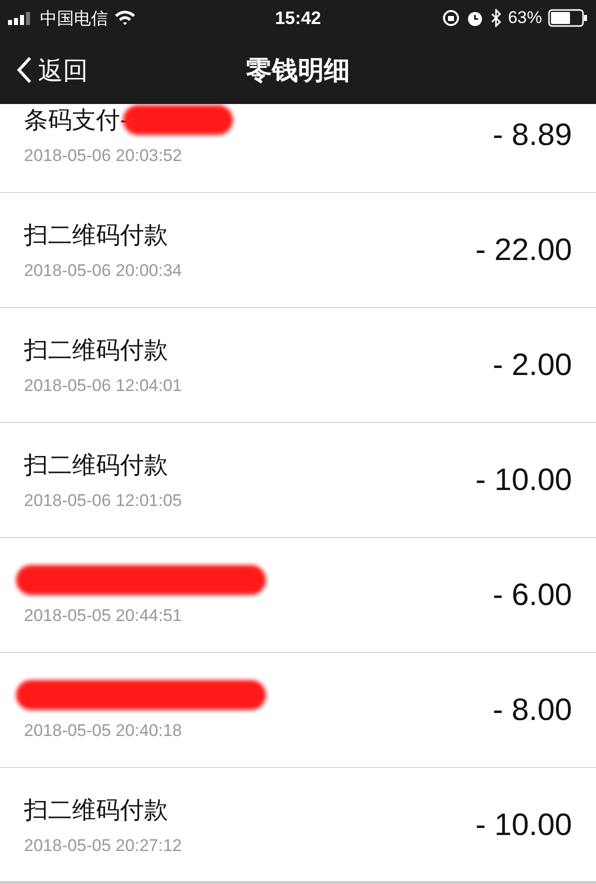 The height and width of the screenshot is (884, 596). What do you see at coordinates (24, 70) in the screenshot?
I see `chevron-left-icon` at bounding box center [24, 70].